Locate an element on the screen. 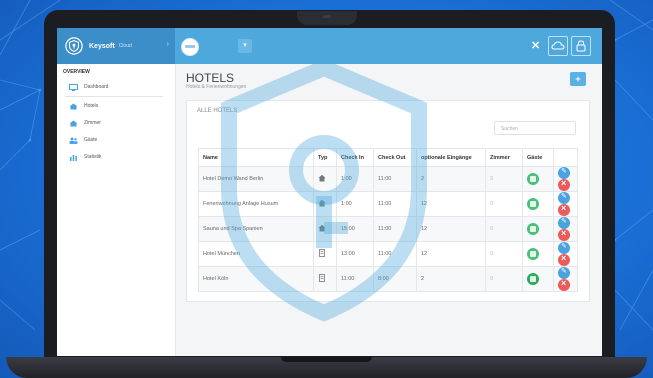 This screenshot has width=653, height=378. bar-chart-icon is located at coordinates (73, 157).